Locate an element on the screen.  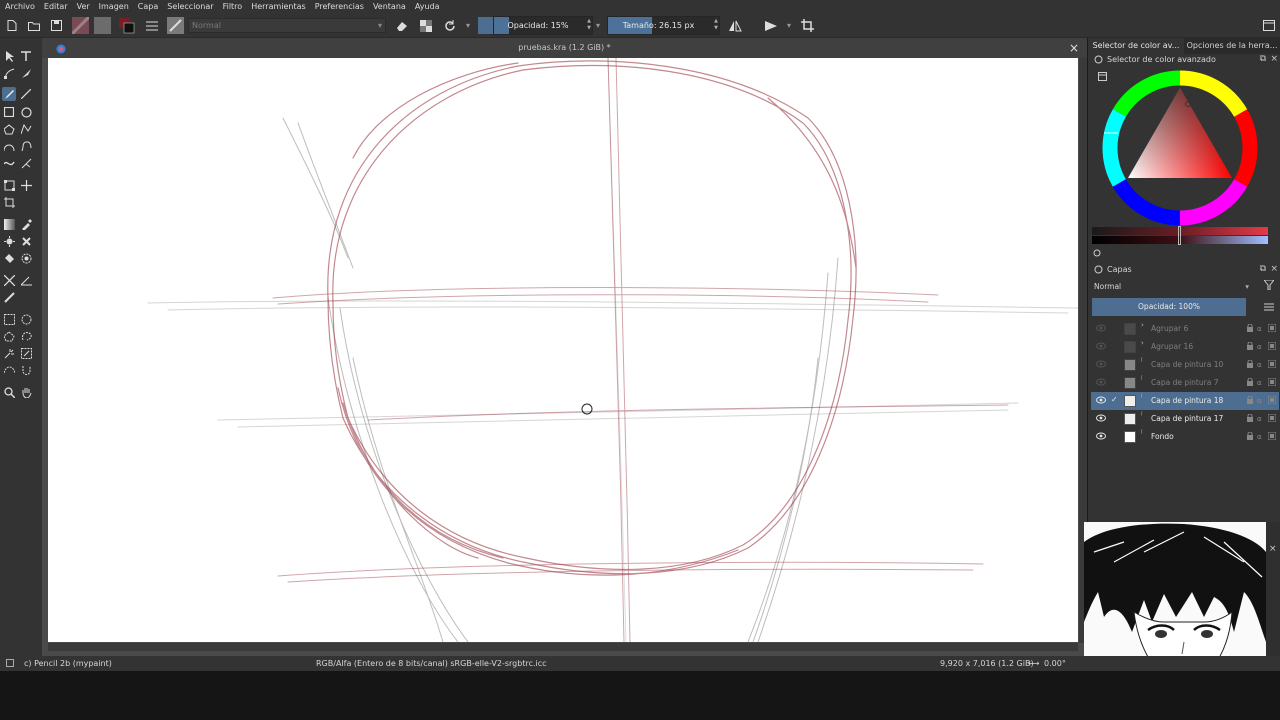
horizontal-scrollbar is located at coordinates (563, 647).